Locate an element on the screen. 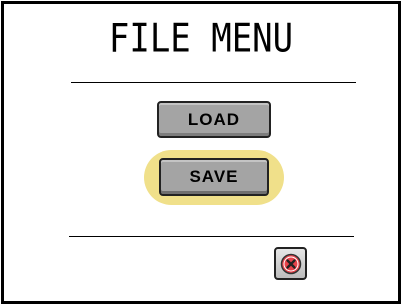  close-icon is located at coordinates (290, 263).